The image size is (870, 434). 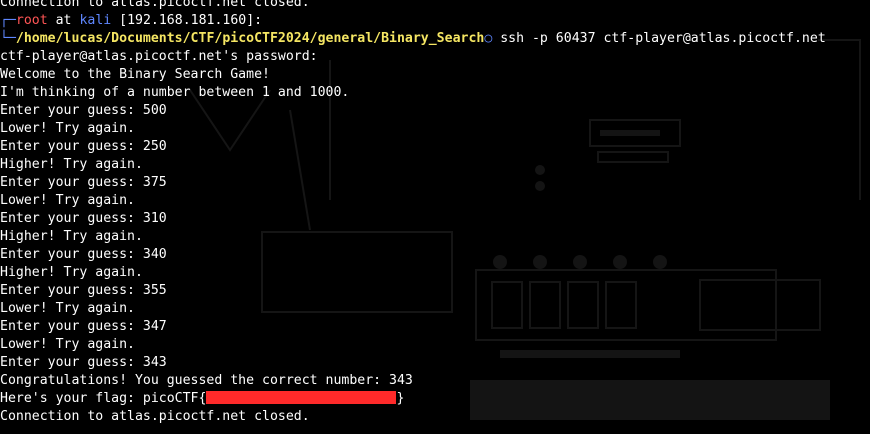 I want to click on output-line: Enter your guess: 355, so click(x=83, y=290).